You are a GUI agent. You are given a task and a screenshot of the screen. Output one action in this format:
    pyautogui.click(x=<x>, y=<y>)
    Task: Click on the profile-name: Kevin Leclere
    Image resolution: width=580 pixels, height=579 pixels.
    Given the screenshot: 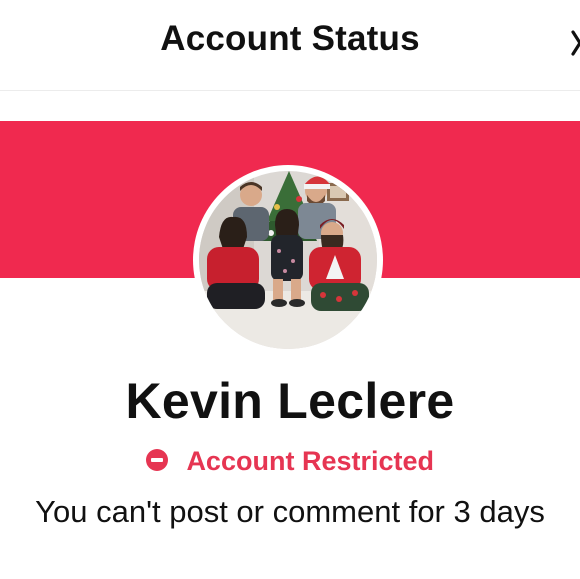 What is the action you would take?
    pyautogui.click(x=290, y=401)
    